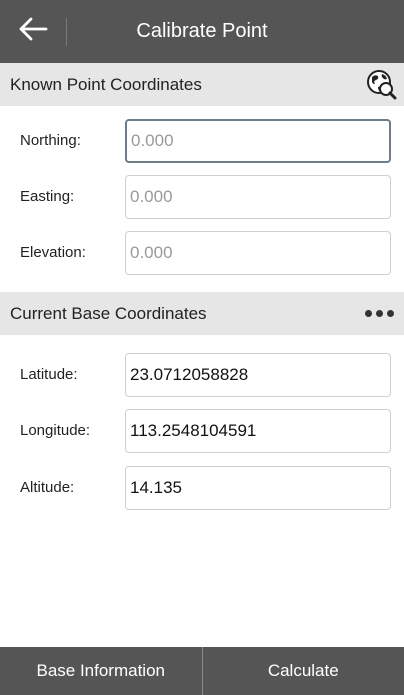  Describe the element at coordinates (202, 31) in the screenshot. I see `app-header: Calibrate Point` at that location.